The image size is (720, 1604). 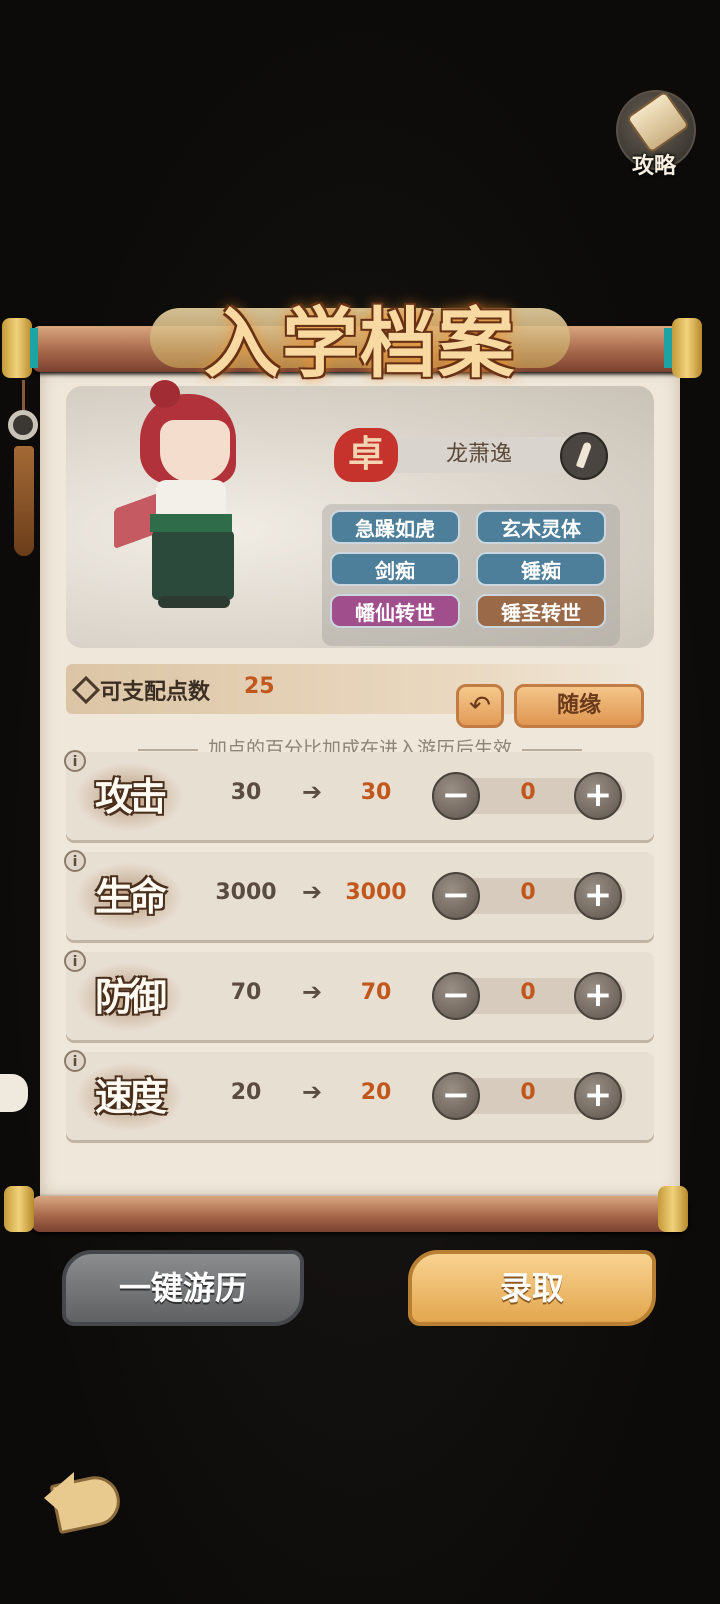 I want to click on trait-tag: 玄木灵体, so click(x=541, y=527).